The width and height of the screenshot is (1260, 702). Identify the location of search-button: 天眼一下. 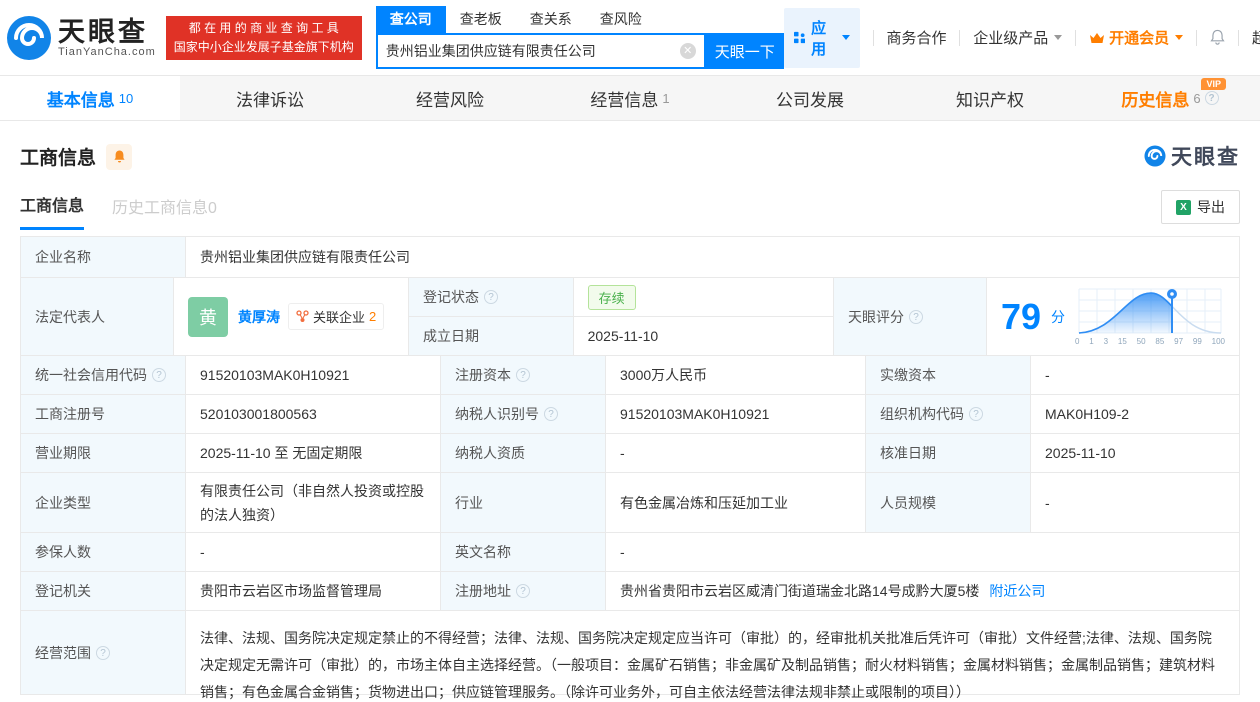
(744, 51).